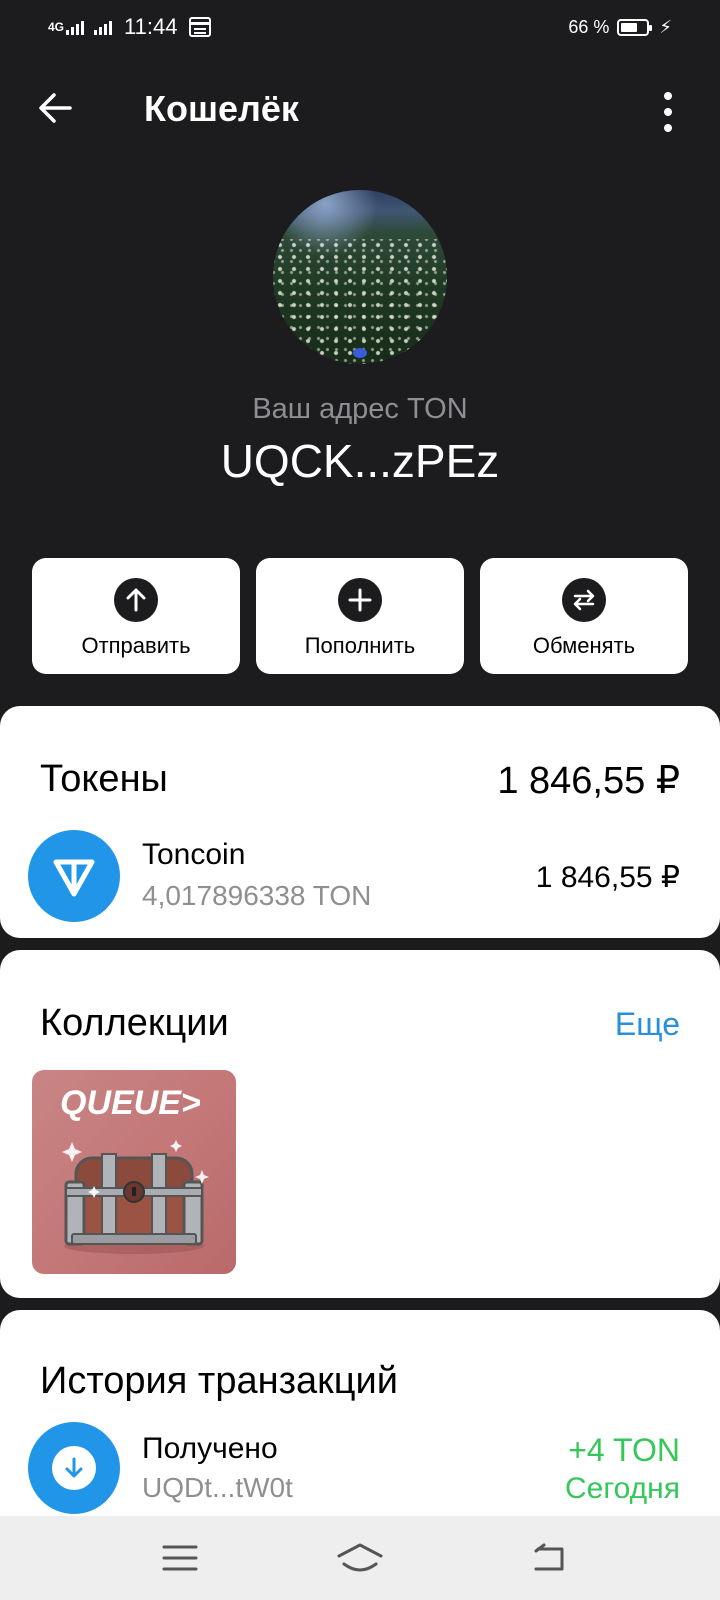 The image size is (720, 1600). I want to click on plus-icon, so click(360, 600).